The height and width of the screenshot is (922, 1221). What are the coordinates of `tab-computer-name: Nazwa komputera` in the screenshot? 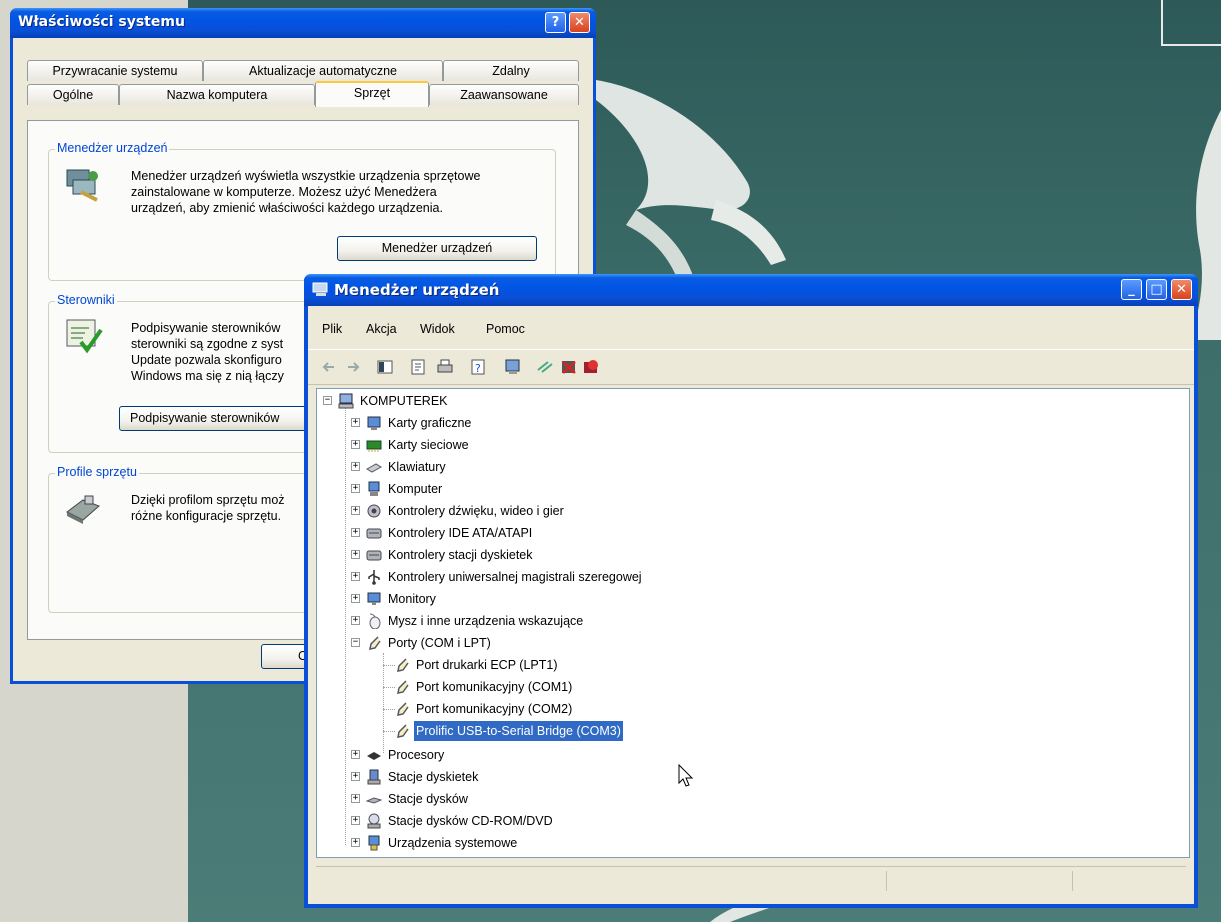 It's located at (217, 94).